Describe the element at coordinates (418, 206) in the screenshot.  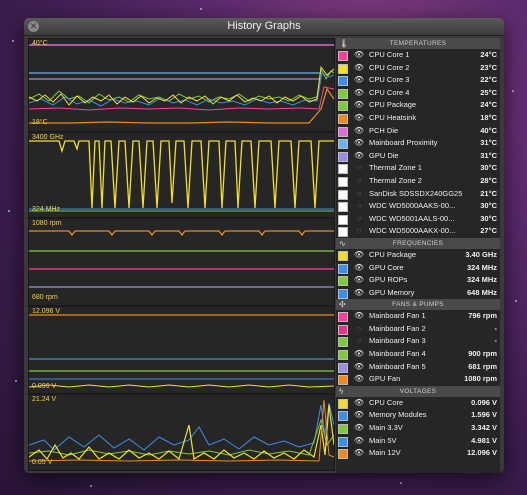
I see `sensor-row: ○ WDC WD5000AAKS-00... 30°C` at that location.